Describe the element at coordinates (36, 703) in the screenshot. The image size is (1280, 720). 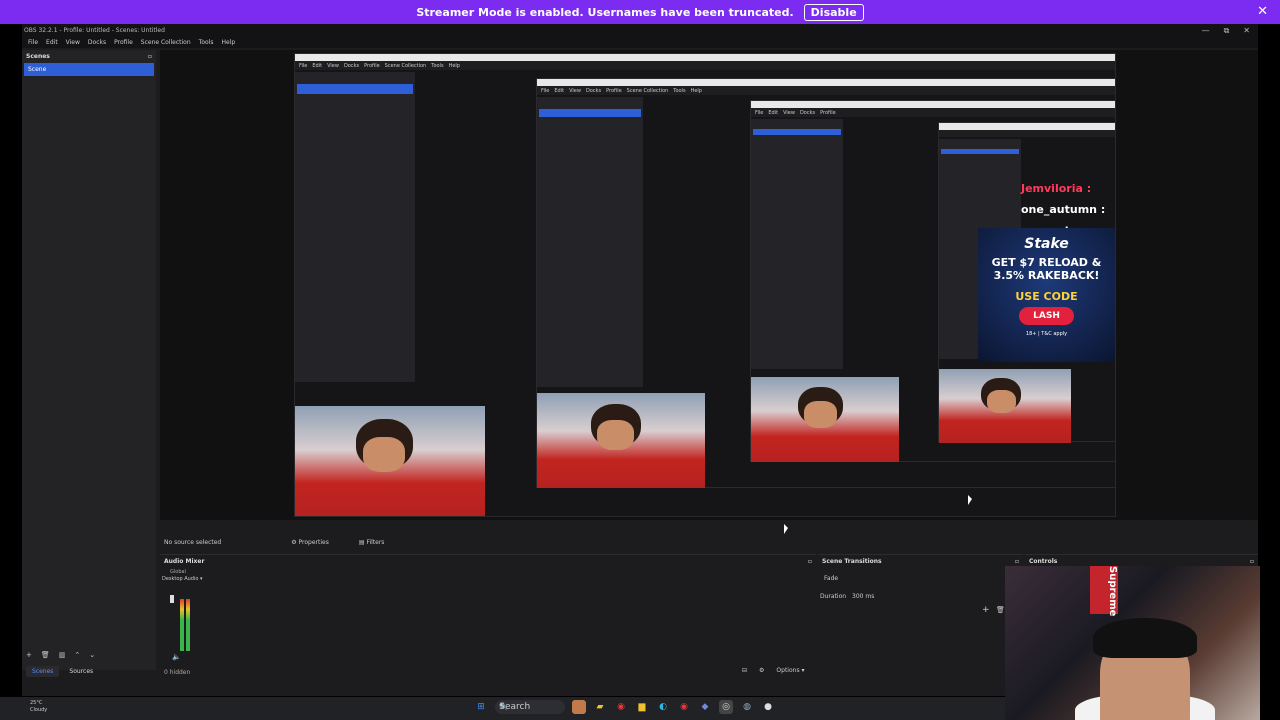
I see `weather-temp: 25°C` at that location.